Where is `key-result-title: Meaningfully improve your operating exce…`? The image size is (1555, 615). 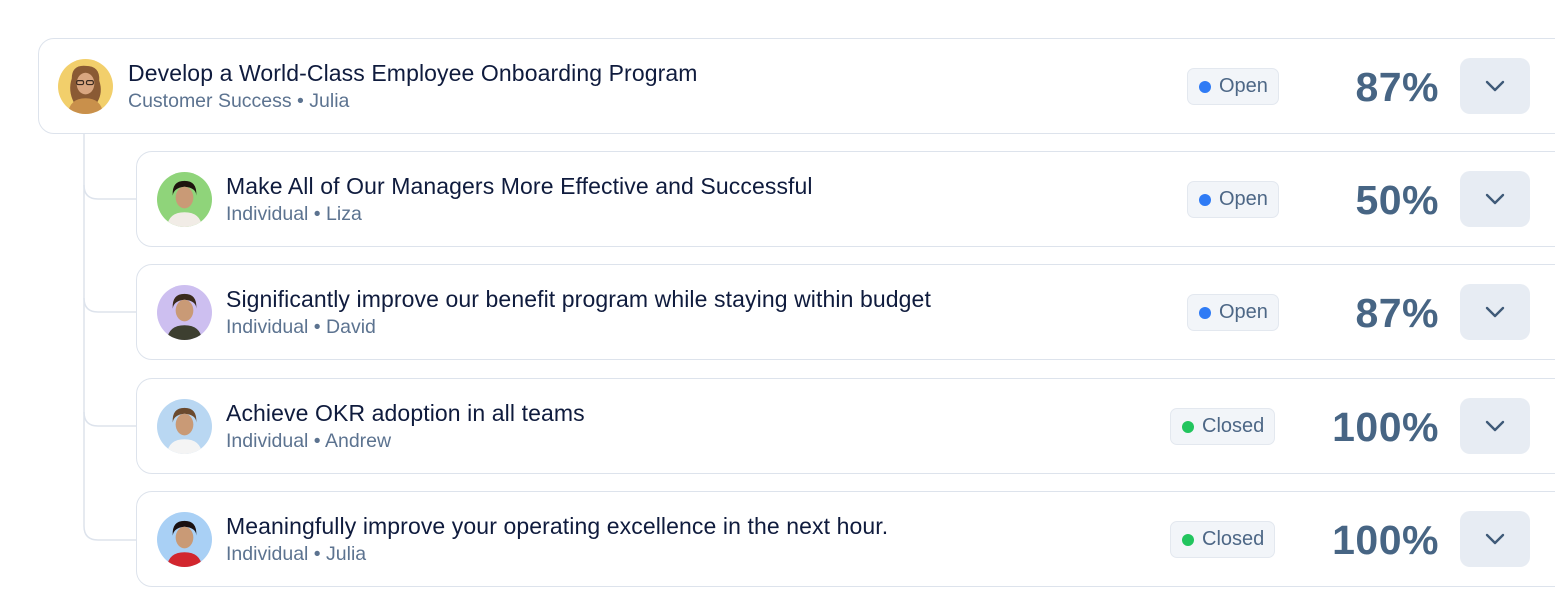 key-result-title: Meaningfully improve your operating exce… is located at coordinates (557, 526).